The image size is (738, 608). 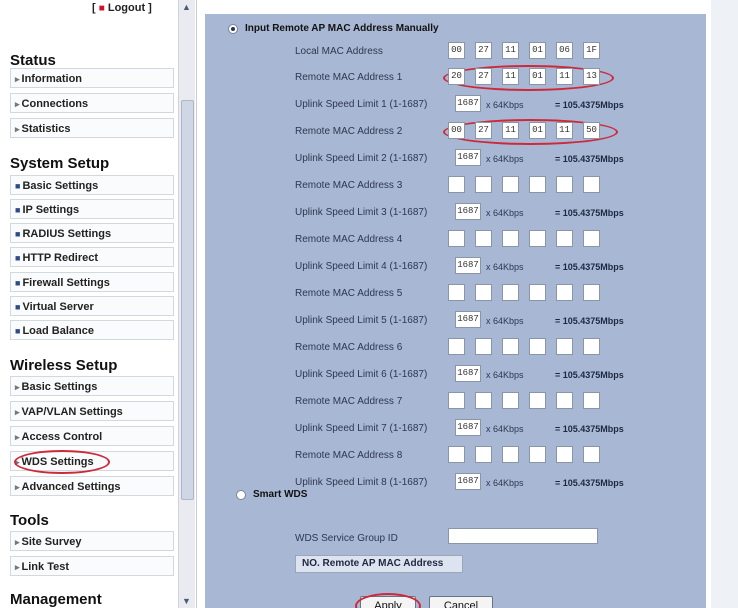 What do you see at coordinates (483, 50) in the screenshot?
I see `local-mac-octet-2: 27` at bounding box center [483, 50].